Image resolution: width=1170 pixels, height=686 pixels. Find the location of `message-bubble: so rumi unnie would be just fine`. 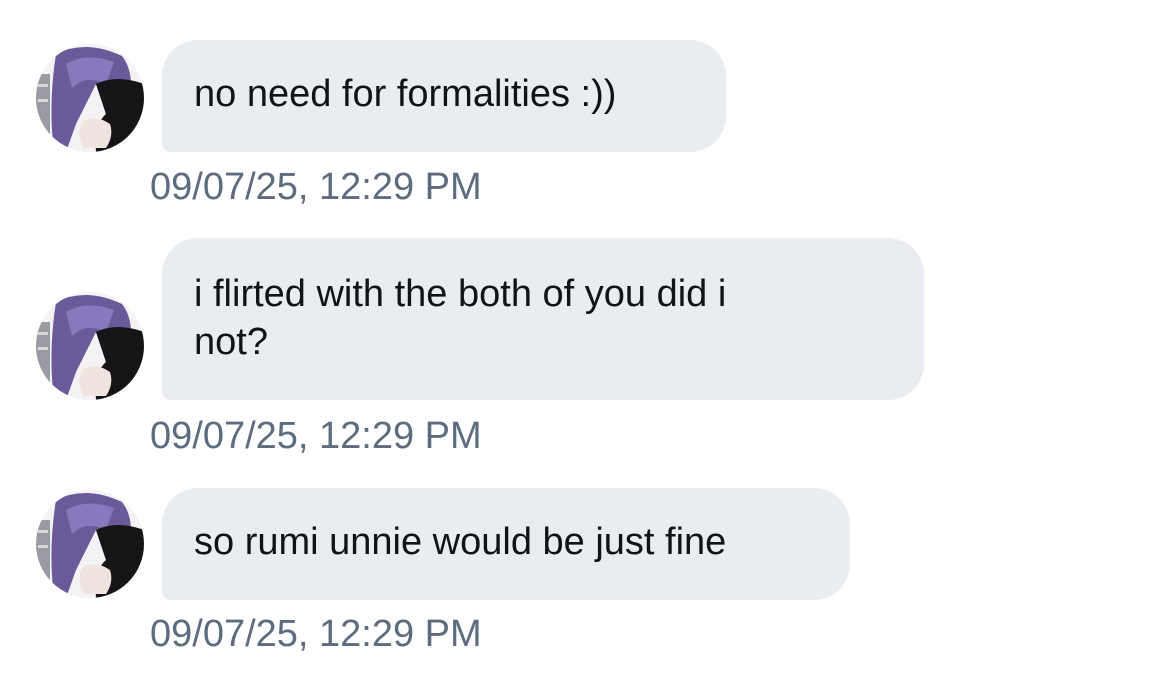

message-bubble: so rumi unnie would be just fine is located at coordinates (506, 544).